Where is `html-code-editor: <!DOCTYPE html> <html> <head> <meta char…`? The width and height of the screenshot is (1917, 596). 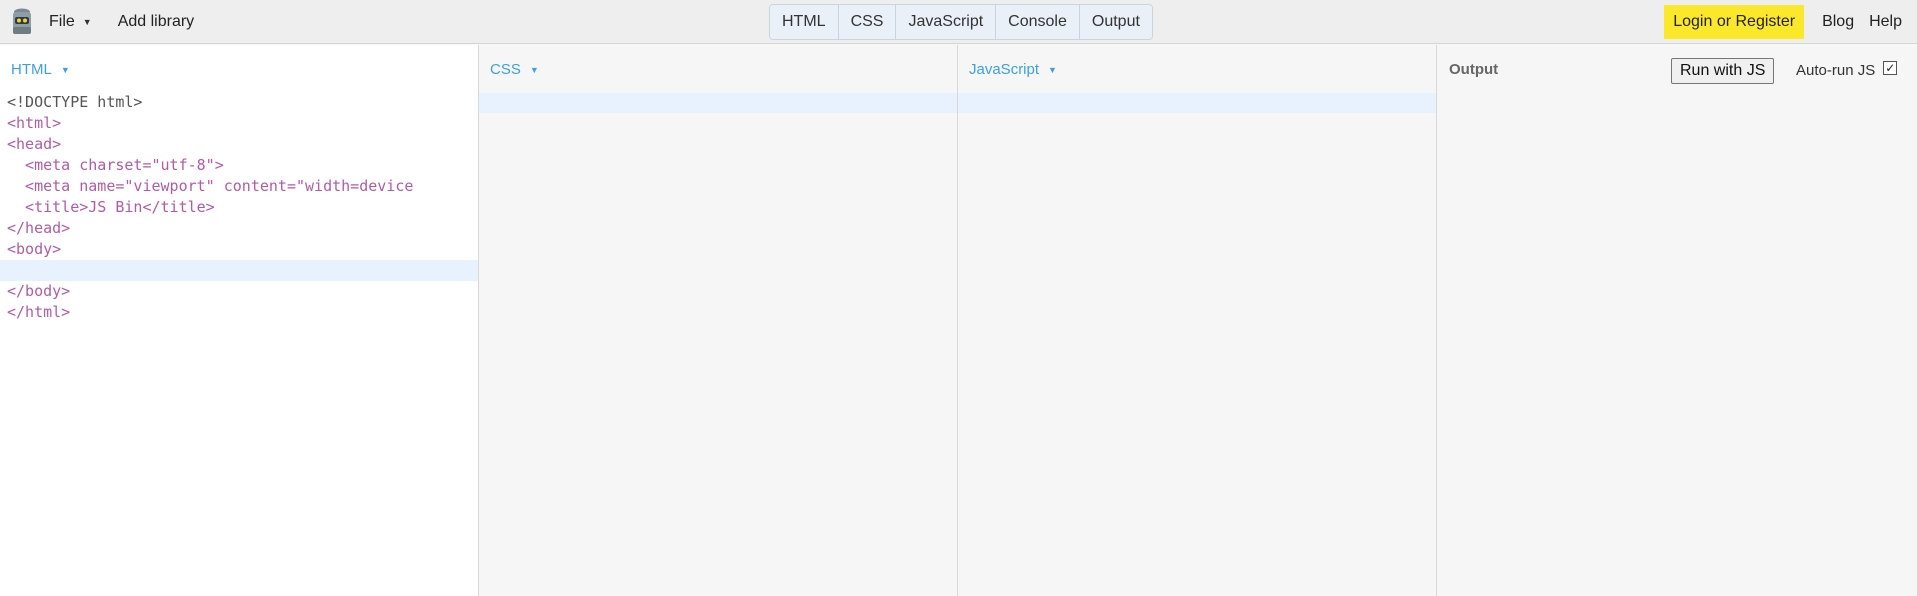 html-code-editor: <!DOCTYPE html> <html> <head> <meta char… is located at coordinates (239, 207).